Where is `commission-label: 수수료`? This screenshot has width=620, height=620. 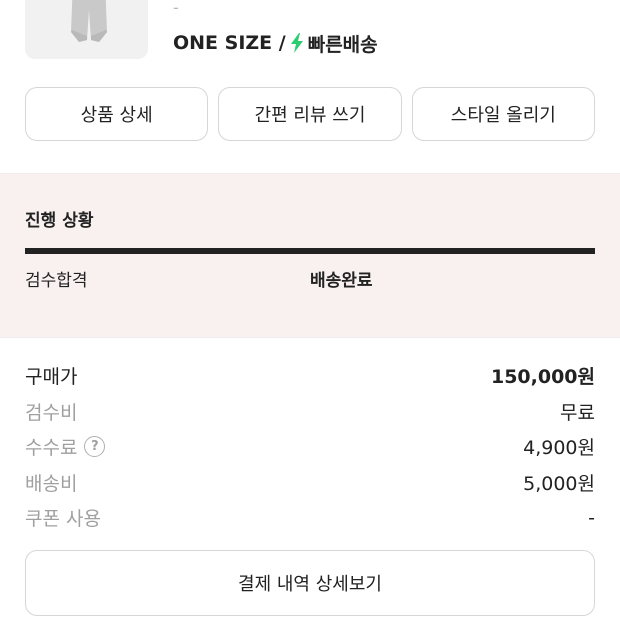 commission-label: 수수료 is located at coordinates (51, 448).